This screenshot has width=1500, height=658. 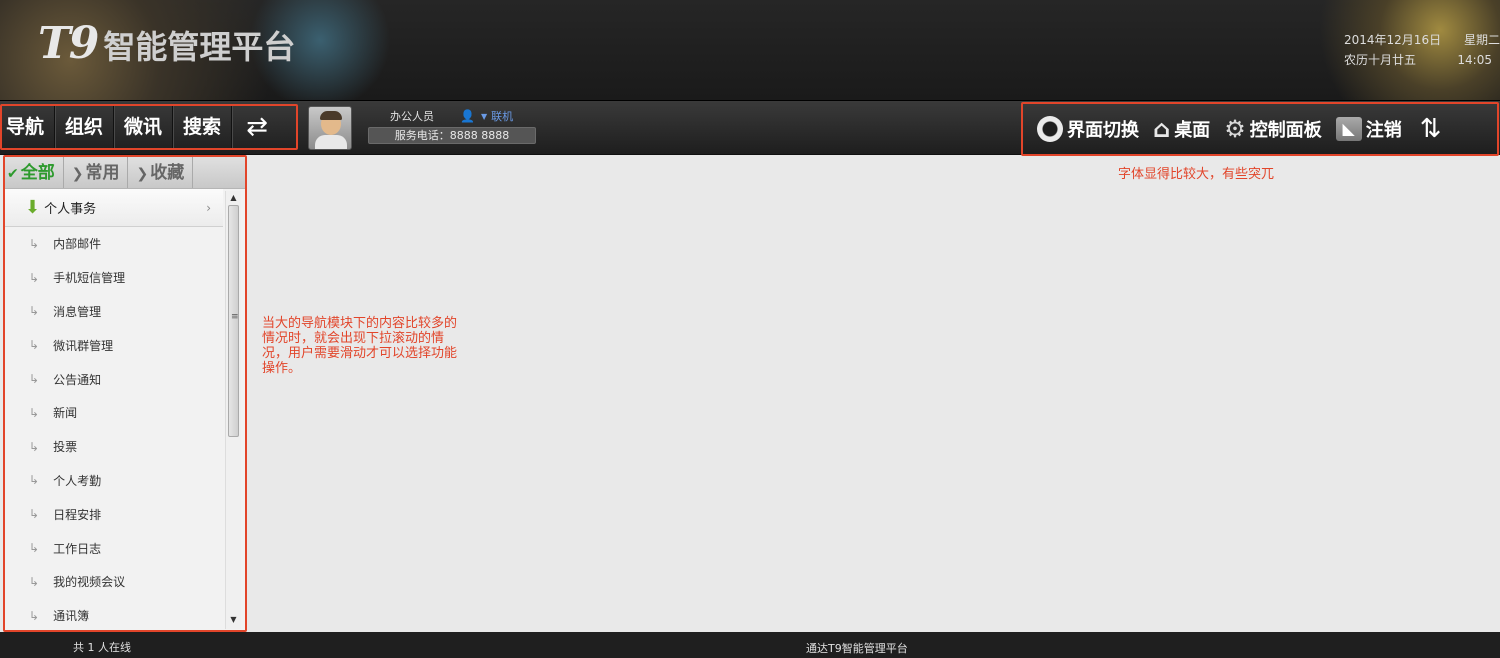 I want to click on annotation-font-size: 字体显得比较大，有些突兀, so click(x=1196, y=174).